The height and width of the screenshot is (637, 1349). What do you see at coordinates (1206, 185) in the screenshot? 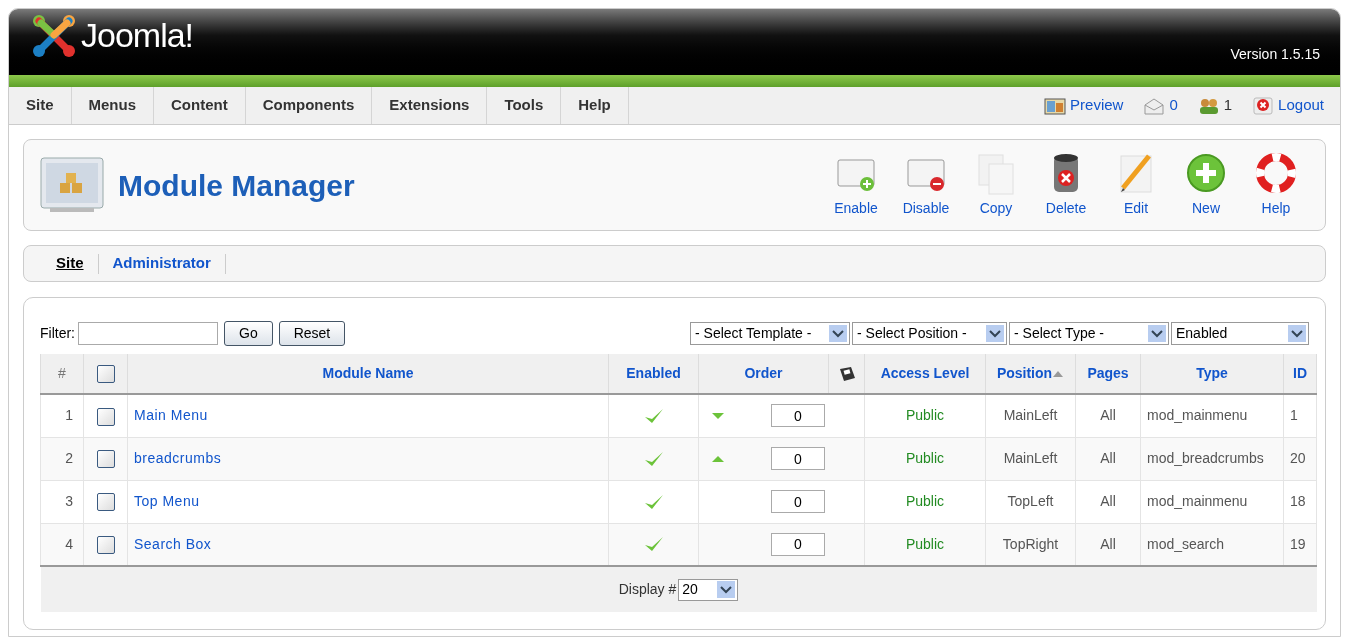
I see `toolbar-button: New` at bounding box center [1206, 185].